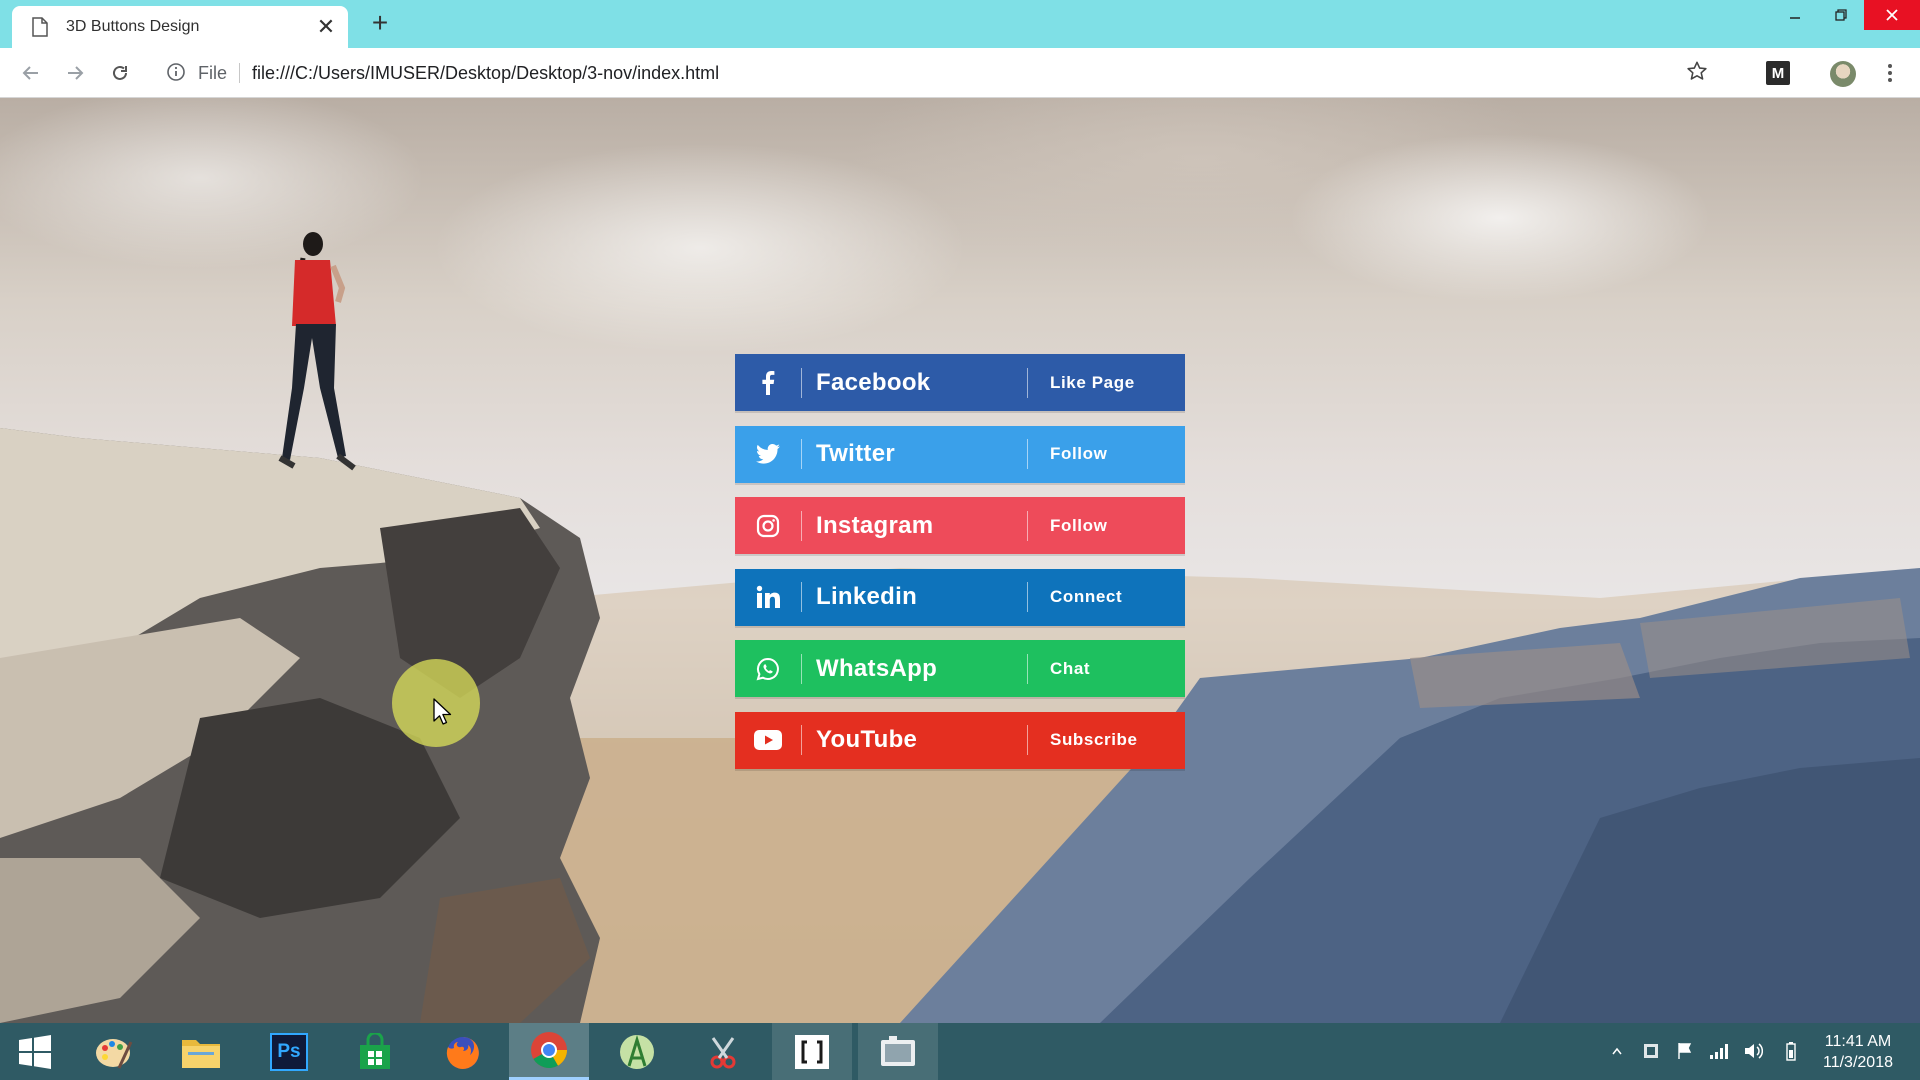 The height and width of the screenshot is (1080, 1920). What do you see at coordinates (120, 73) in the screenshot?
I see `reload-button` at bounding box center [120, 73].